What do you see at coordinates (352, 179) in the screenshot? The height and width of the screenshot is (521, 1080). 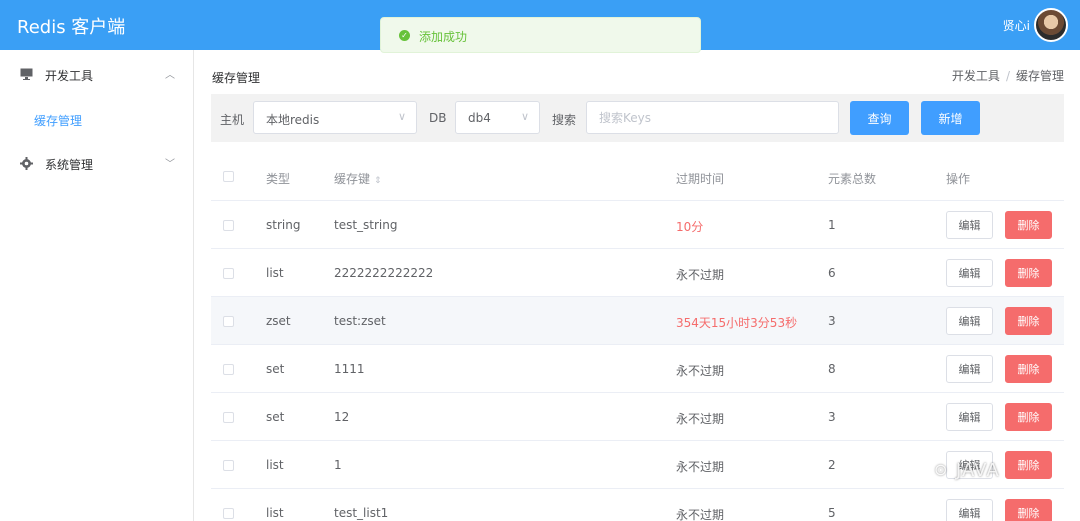 I see `column-header-key-label: 缓存键` at bounding box center [352, 179].